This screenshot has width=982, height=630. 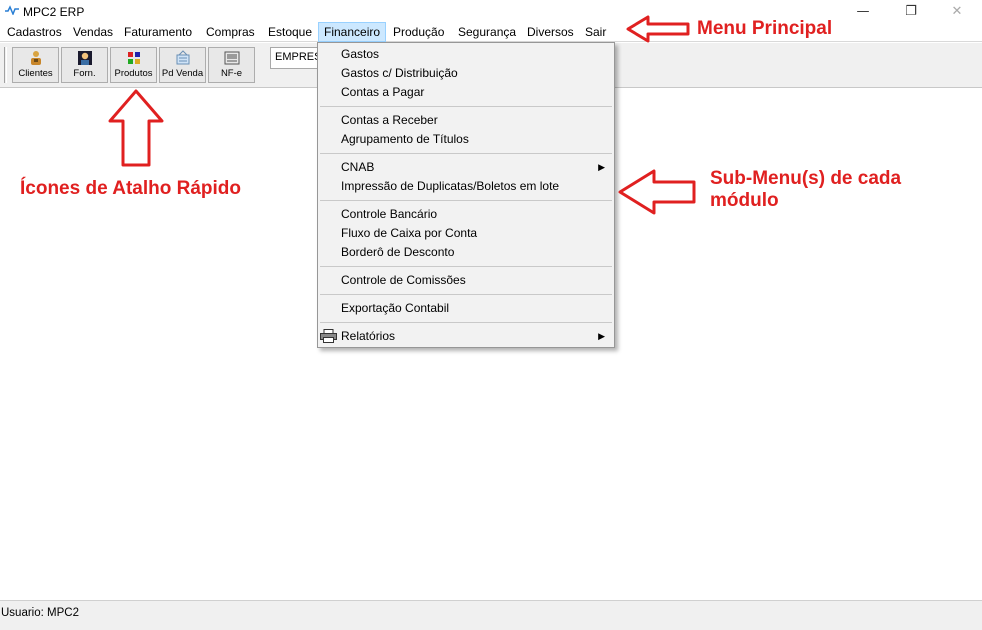 I want to click on submenu-cnab-label: CNAB, so click(x=358, y=167).